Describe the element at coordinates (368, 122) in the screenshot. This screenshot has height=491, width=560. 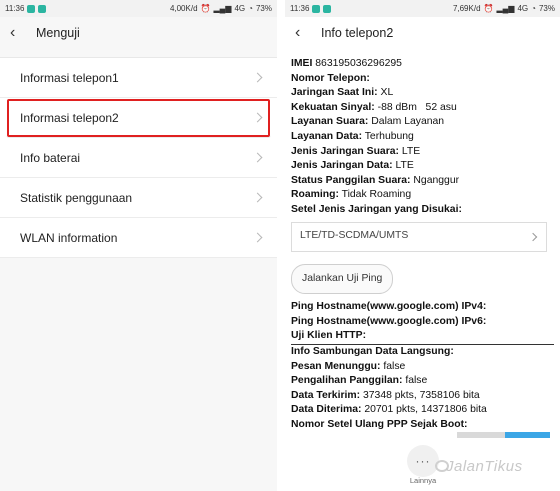
I see `info-row-layanan-suara: Layanan Suara: Dalam Layanan` at that location.